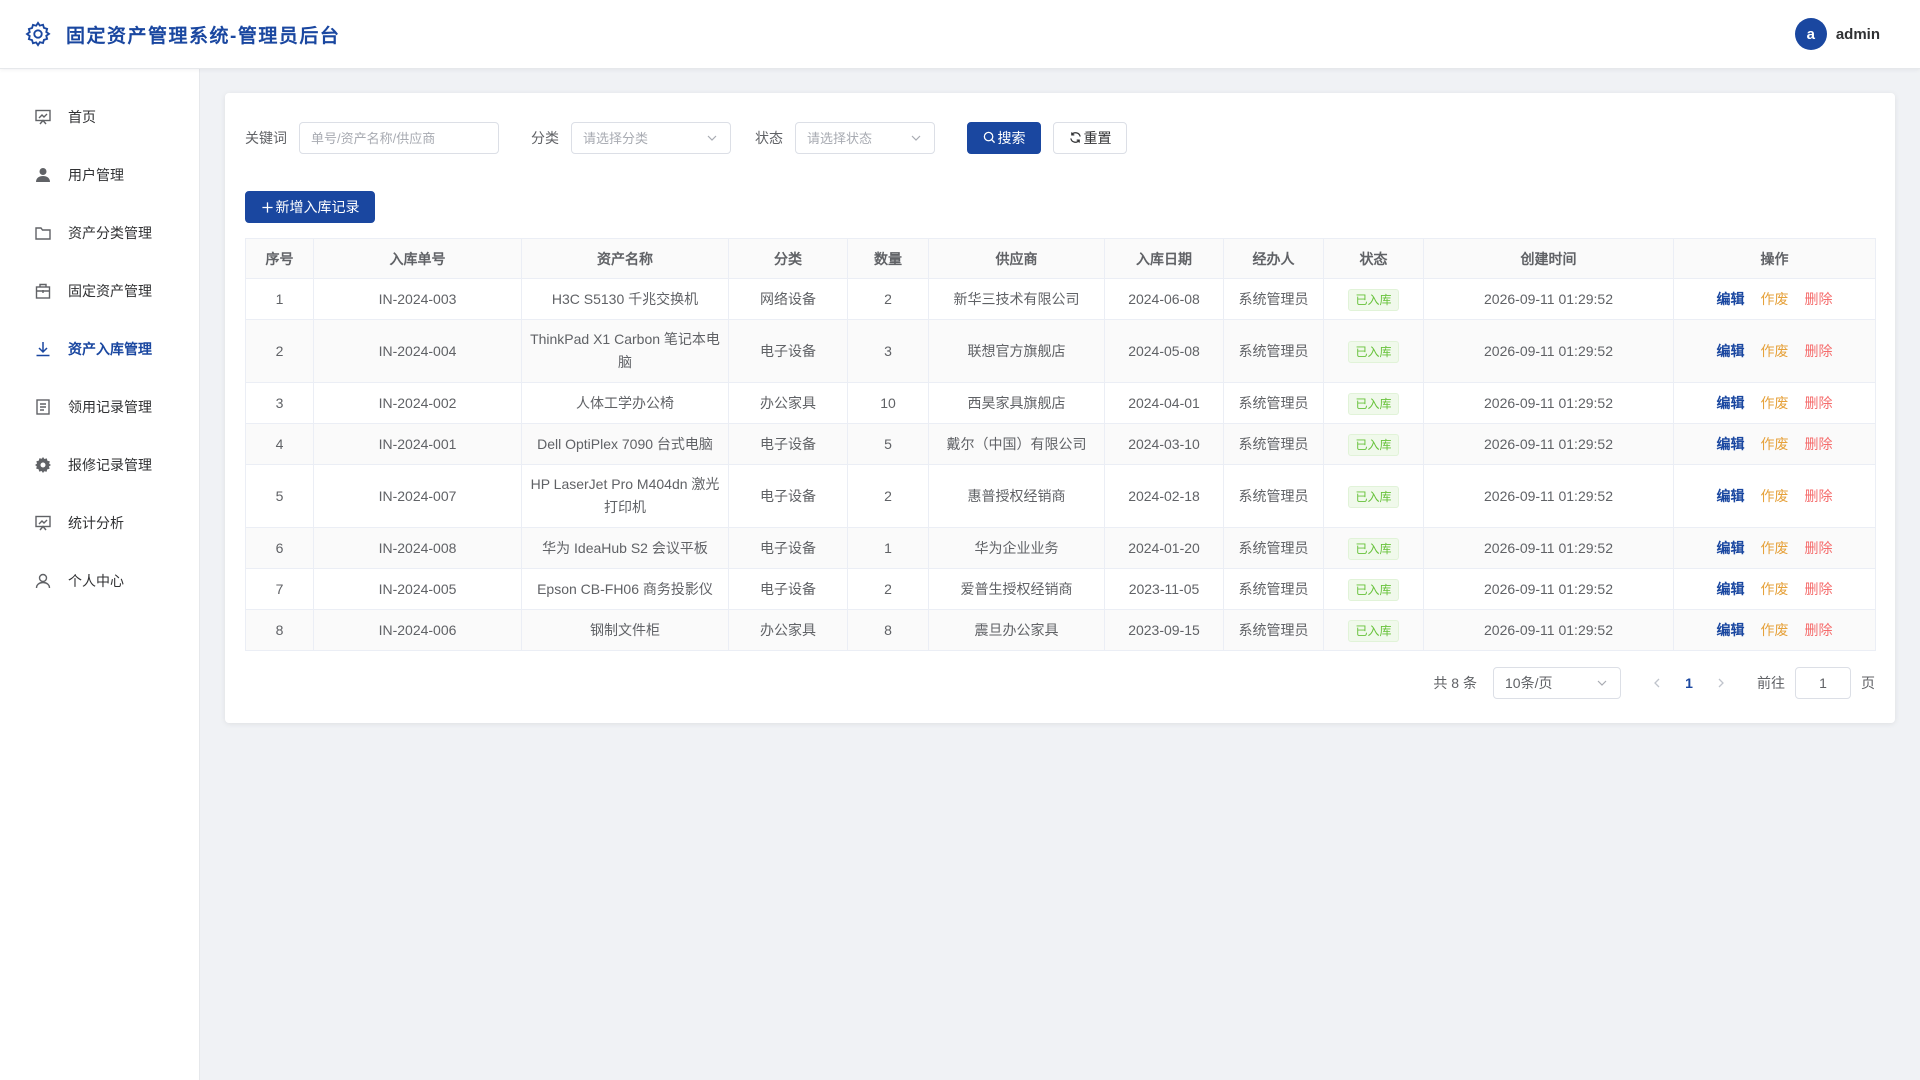 The image size is (1920, 1080). I want to click on sidebar-item-users: 用户管理, so click(99, 175).